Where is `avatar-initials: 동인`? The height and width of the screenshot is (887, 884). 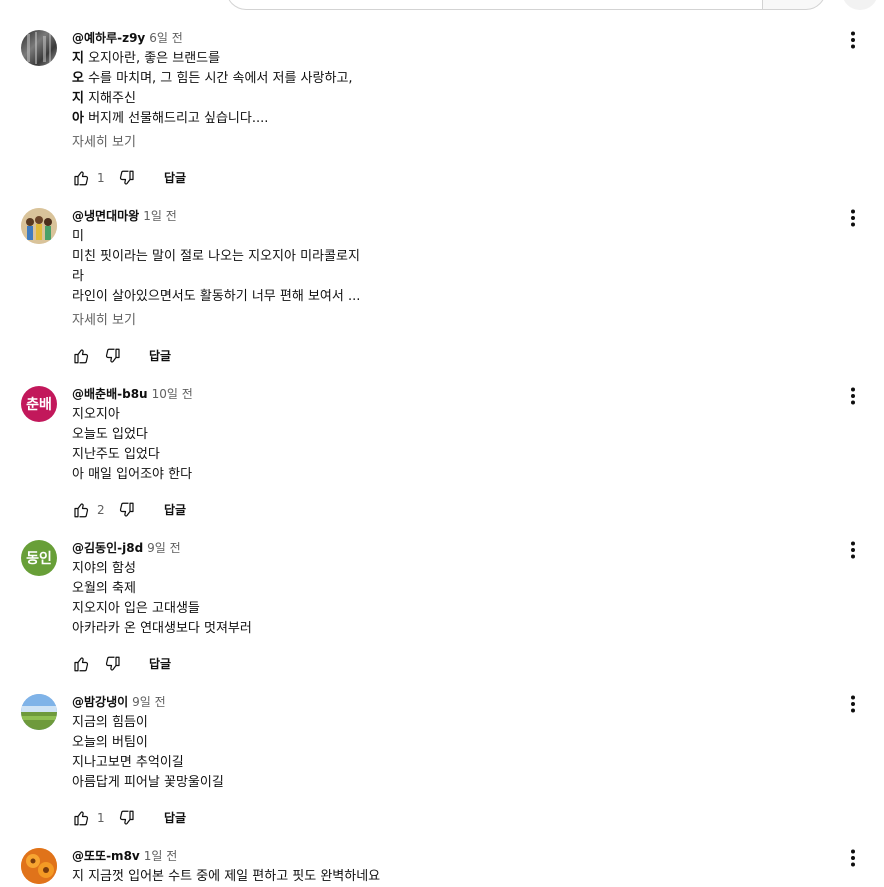
avatar-initials: 동인 is located at coordinates (39, 559).